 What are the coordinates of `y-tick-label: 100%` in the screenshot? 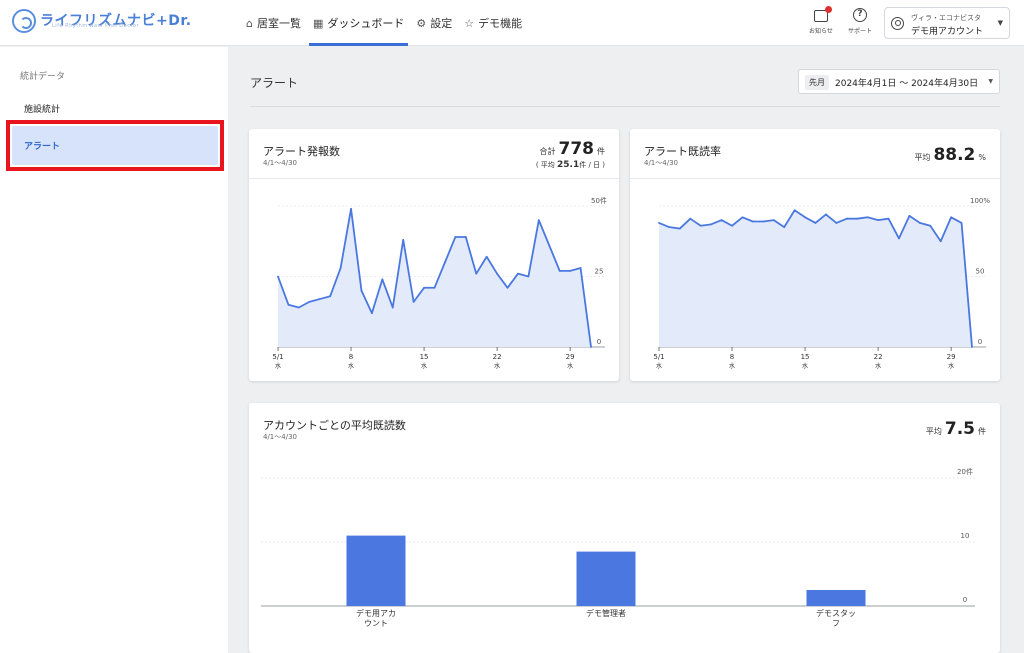 It's located at (980, 201).